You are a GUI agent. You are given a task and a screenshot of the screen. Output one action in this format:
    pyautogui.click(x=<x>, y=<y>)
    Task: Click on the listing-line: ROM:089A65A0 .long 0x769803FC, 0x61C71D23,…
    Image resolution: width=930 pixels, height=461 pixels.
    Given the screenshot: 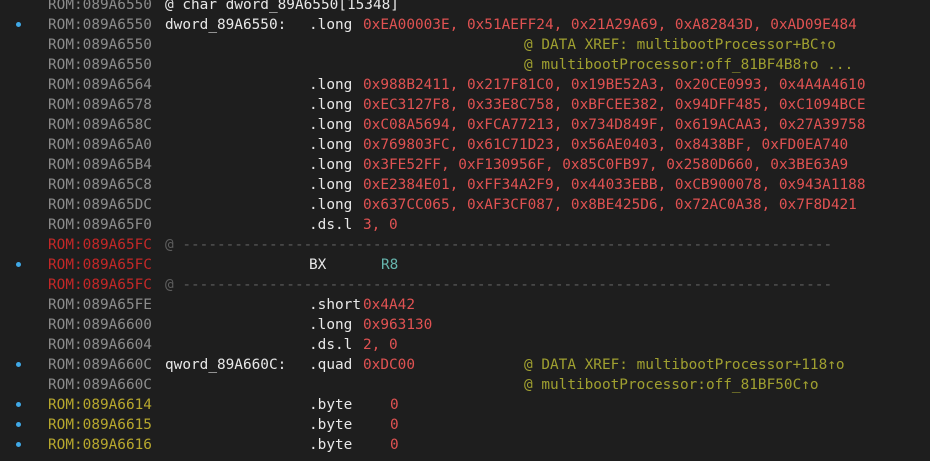 What is the action you would take?
    pyautogui.click(x=465, y=145)
    